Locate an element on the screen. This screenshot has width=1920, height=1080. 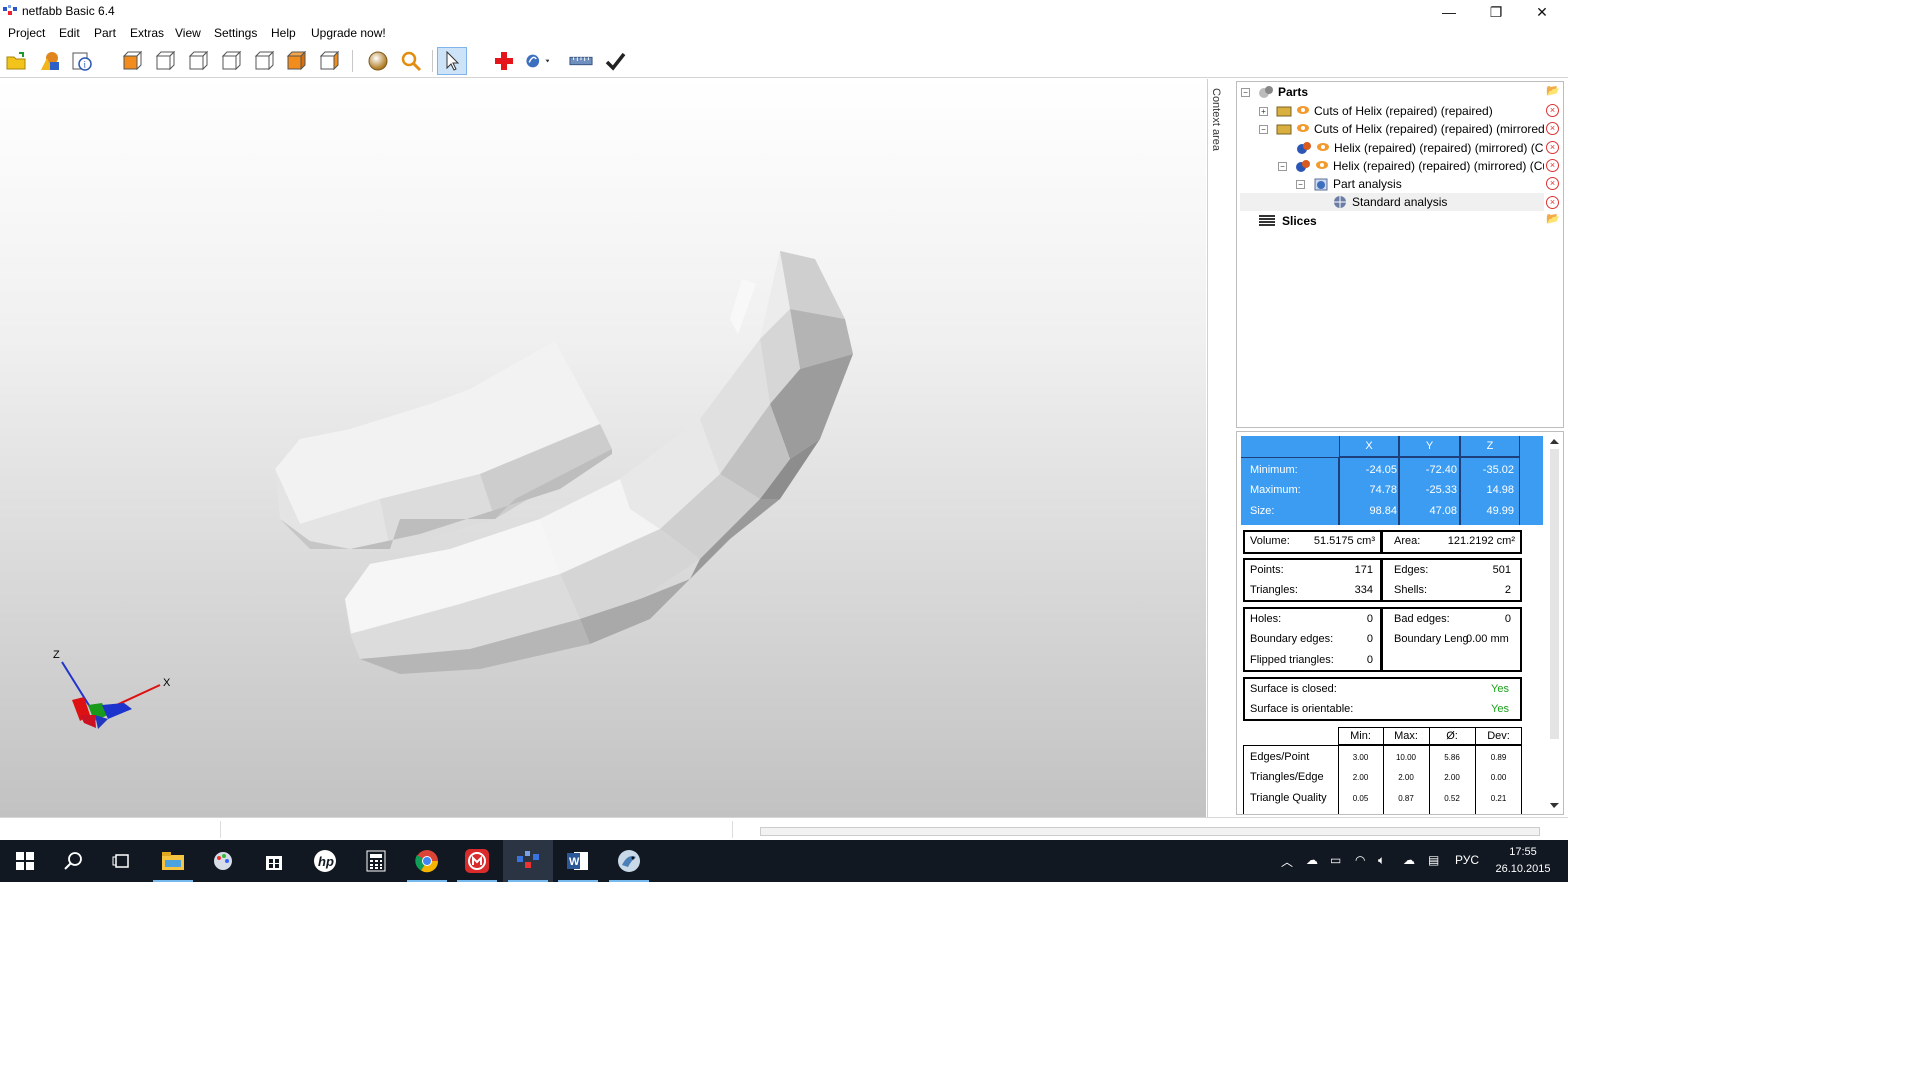
netfabb-icon is located at coordinates (528, 861).